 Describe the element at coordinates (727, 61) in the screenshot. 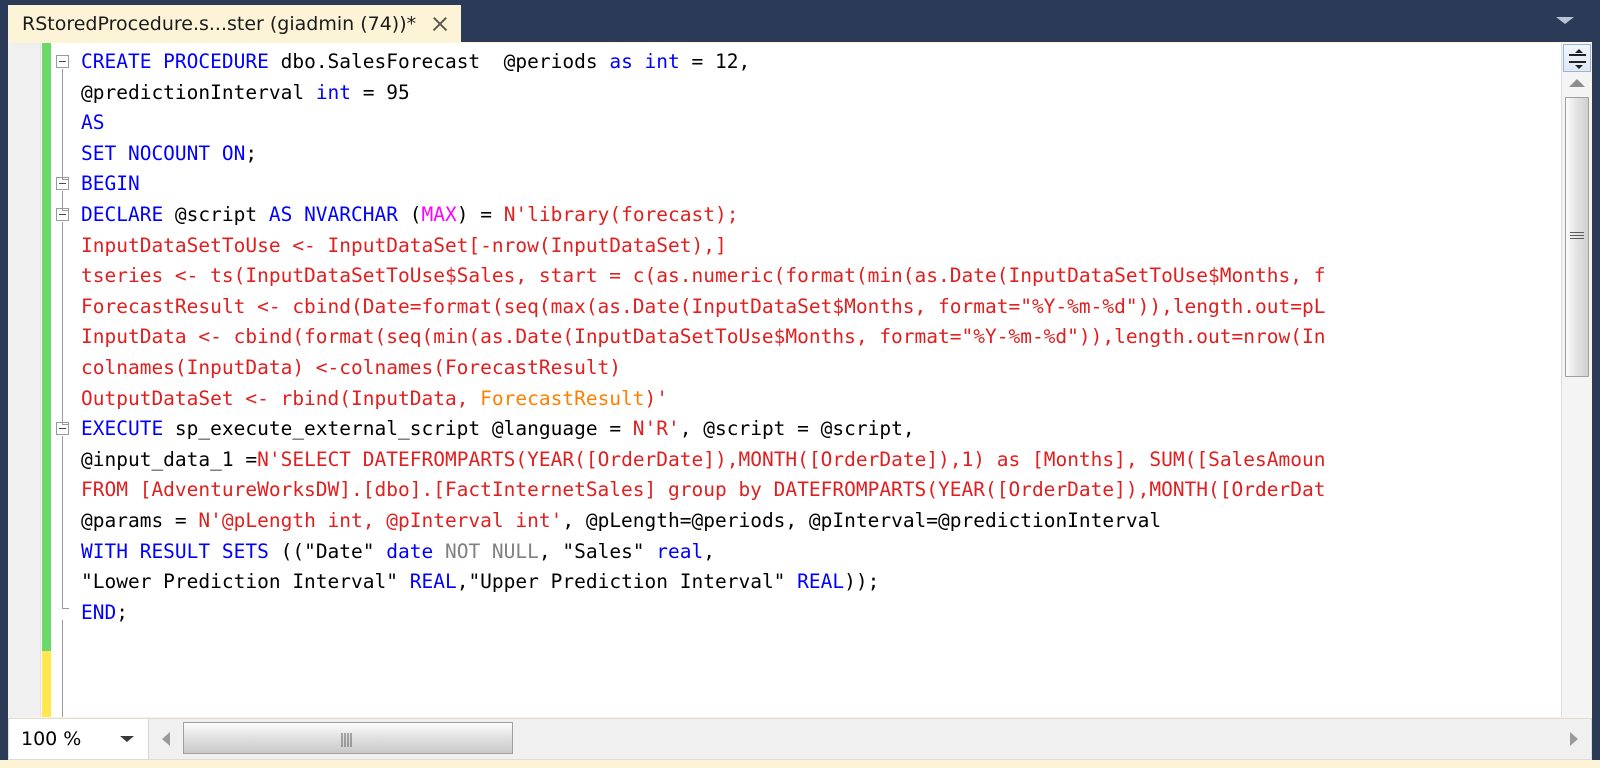

I see `code-token: 12` at that location.